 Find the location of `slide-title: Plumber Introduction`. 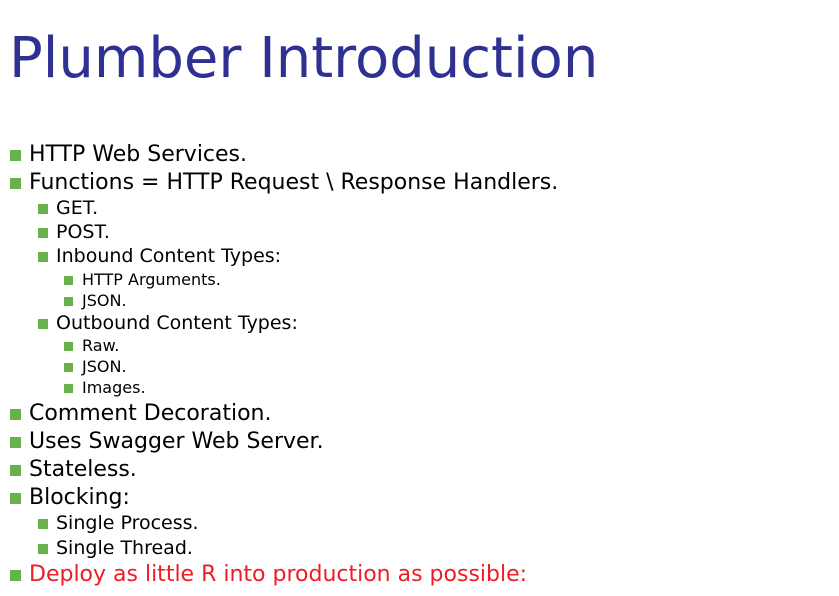

slide-title: Plumber Introduction is located at coordinates (304, 58).